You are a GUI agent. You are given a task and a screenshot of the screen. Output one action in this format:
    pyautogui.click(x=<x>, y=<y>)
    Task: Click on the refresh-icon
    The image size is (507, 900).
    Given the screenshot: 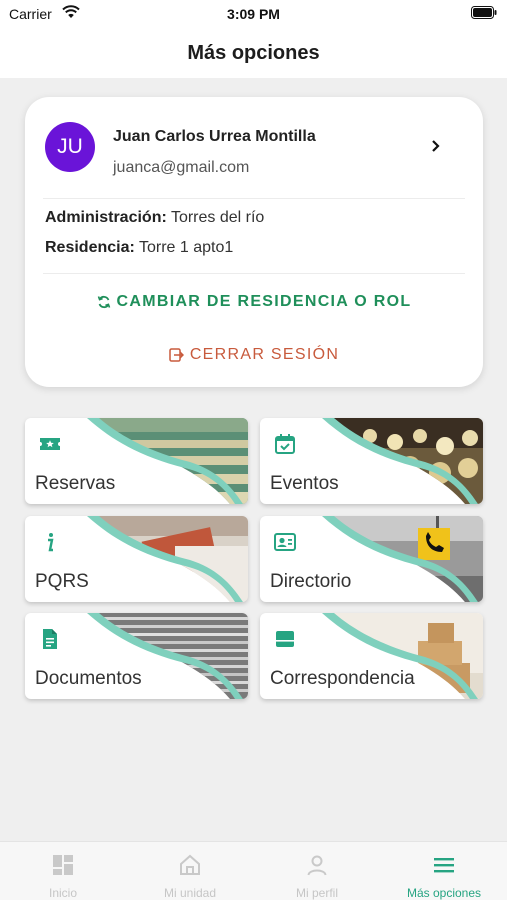 What is the action you would take?
    pyautogui.click(x=103, y=302)
    